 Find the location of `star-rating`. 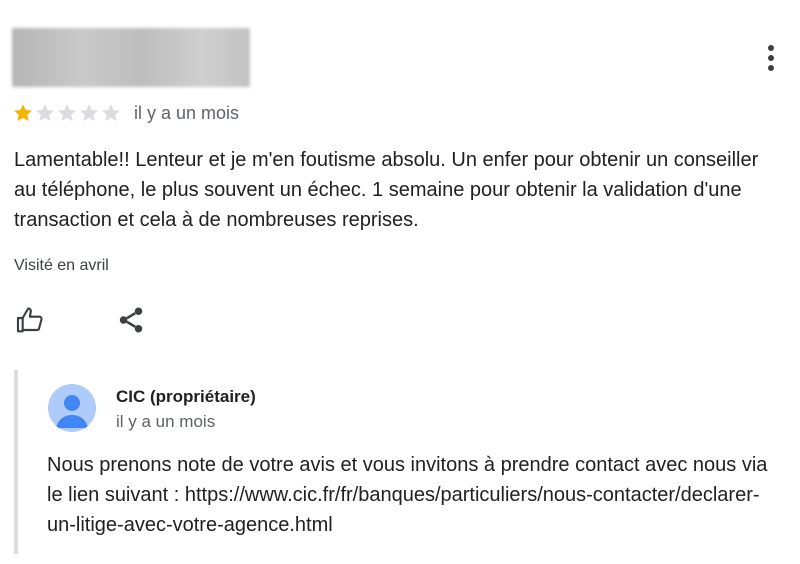

star-rating is located at coordinates (67, 113).